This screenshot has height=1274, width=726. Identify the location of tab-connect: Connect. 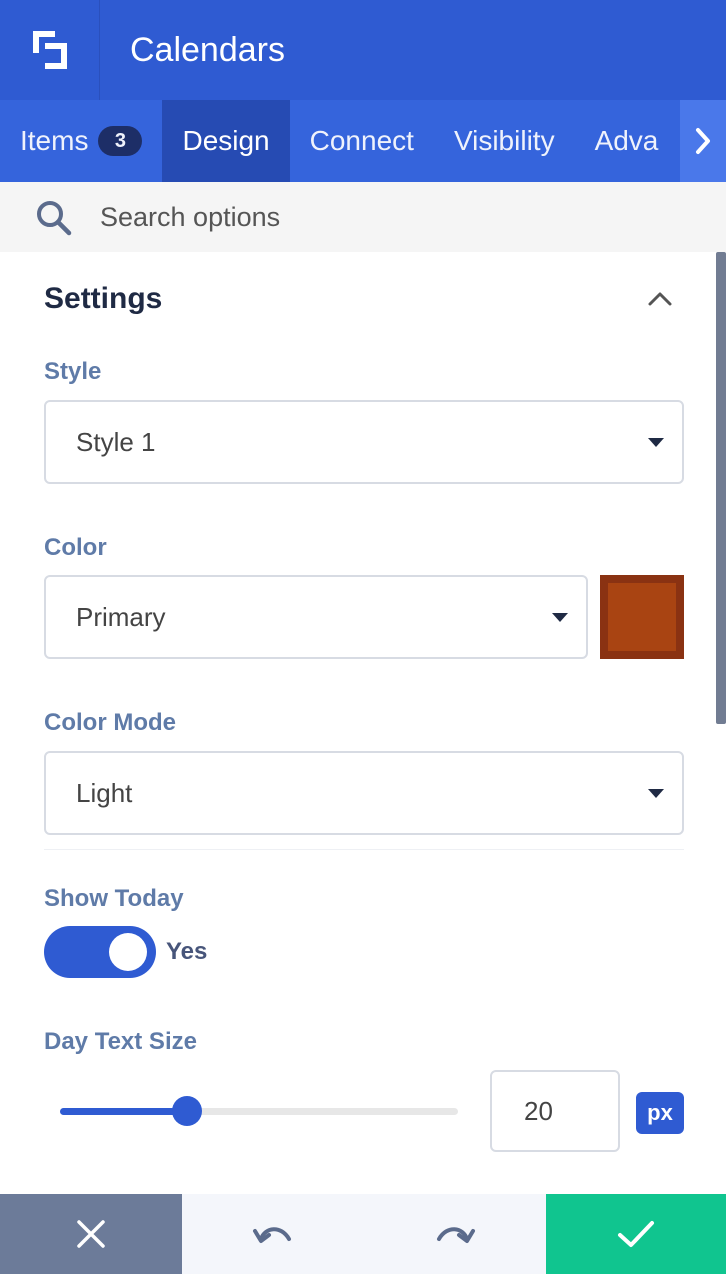
(362, 141).